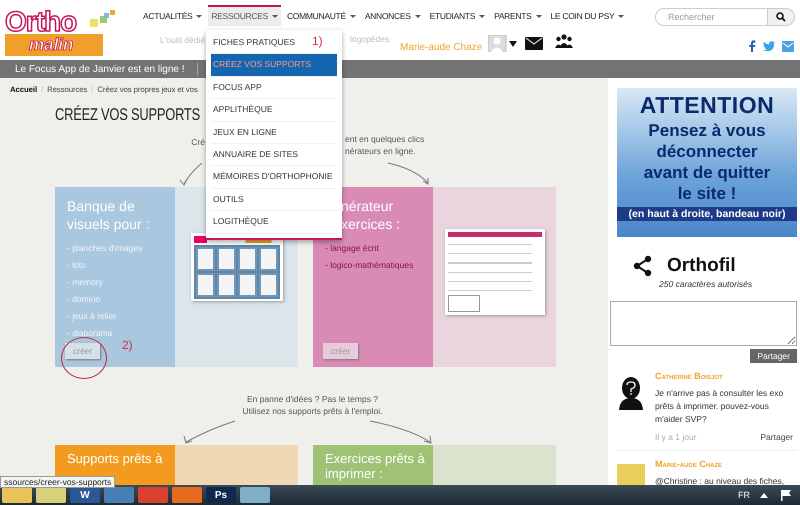 This screenshot has height=505, width=800. Describe the element at coordinates (58, 482) in the screenshot. I see `status-url-tooltip: ssources/creer-vos-supports` at that location.